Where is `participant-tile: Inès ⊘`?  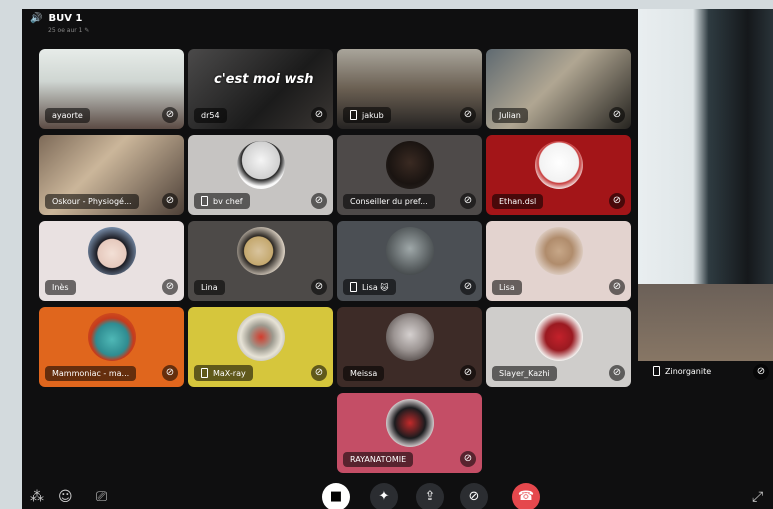
participant-tile: Inès ⊘ is located at coordinates (111, 261).